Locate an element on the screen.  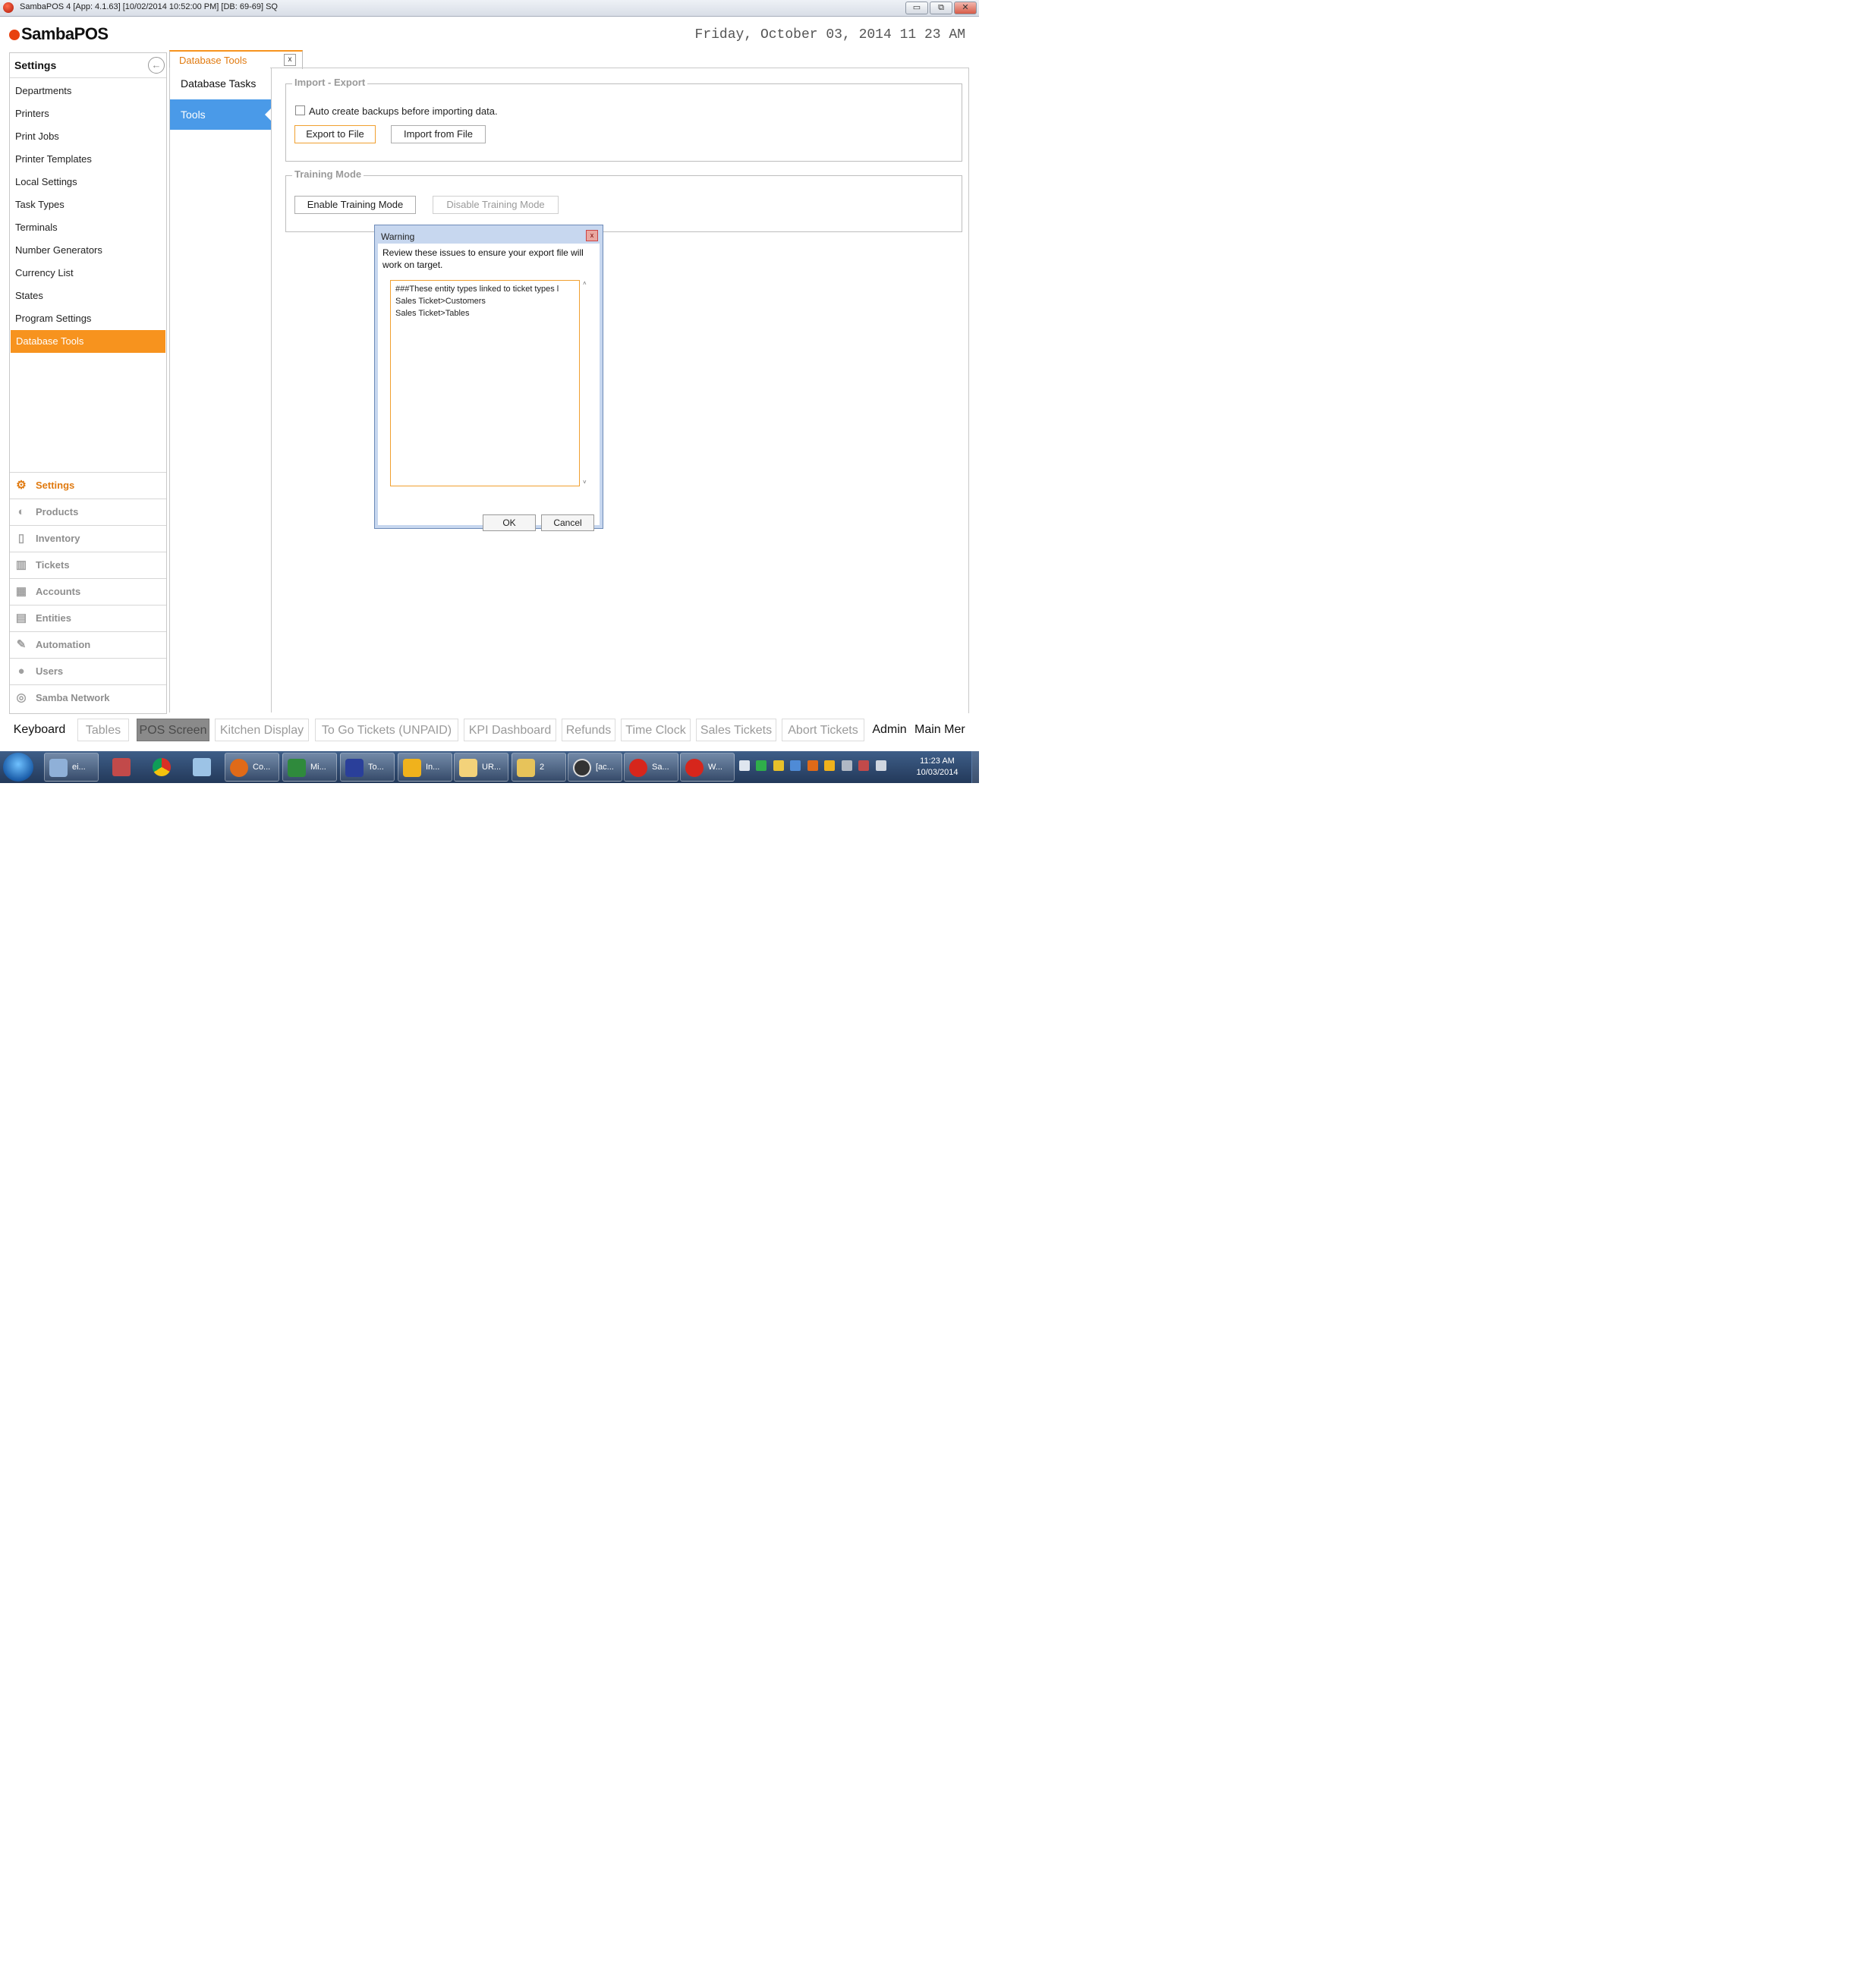
abort-tickets-button: Abort Tickets is located at coordinates (823, 730).